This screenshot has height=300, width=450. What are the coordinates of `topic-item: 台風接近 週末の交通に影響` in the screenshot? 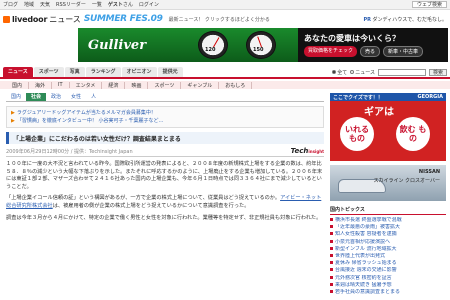 It's located at (388, 270).